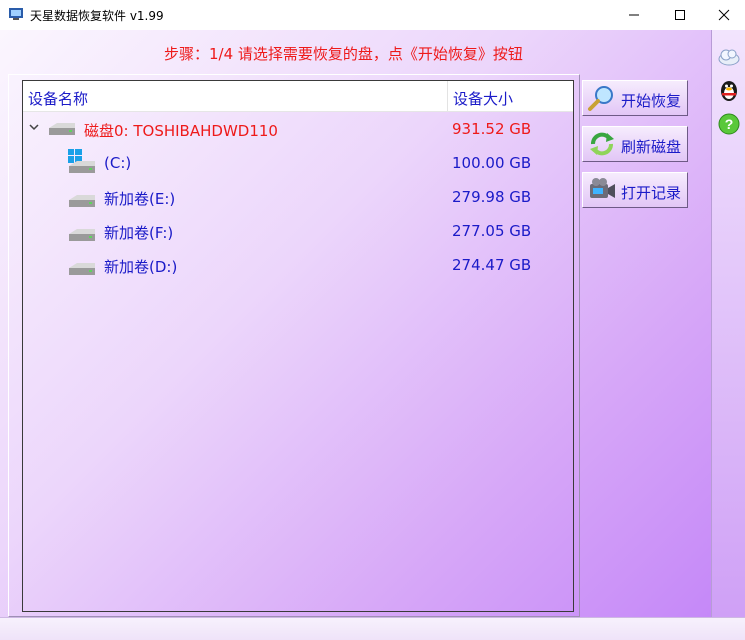 This screenshot has height=640, width=745. Describe the element at coordinates (602, 188) in the screenshot. I see `camcorder-icon` at that location.